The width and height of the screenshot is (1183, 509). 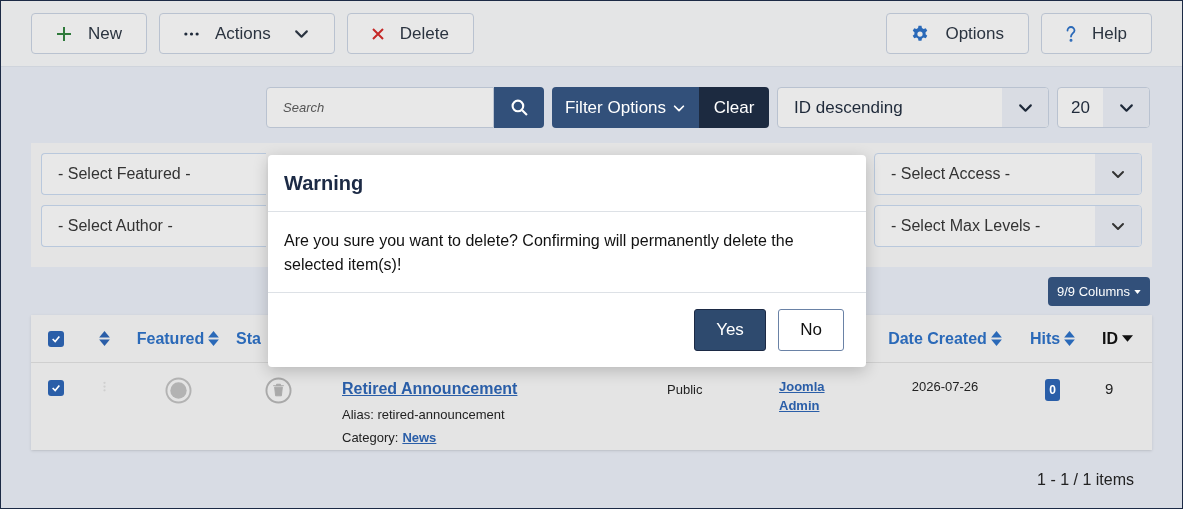 What do you see at coordinates (324, 183) in the screenshot?
I see `dialog-title: Warning` at bounding box center [324, 183].